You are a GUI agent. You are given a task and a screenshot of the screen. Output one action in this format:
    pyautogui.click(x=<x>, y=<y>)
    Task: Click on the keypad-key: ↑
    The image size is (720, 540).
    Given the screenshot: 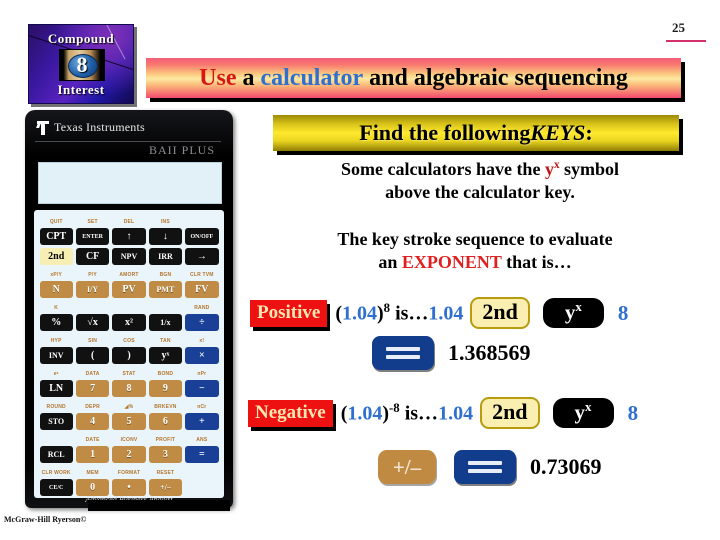 What is the action you would take?
    pyautogui.click(x=129, y=236)
    